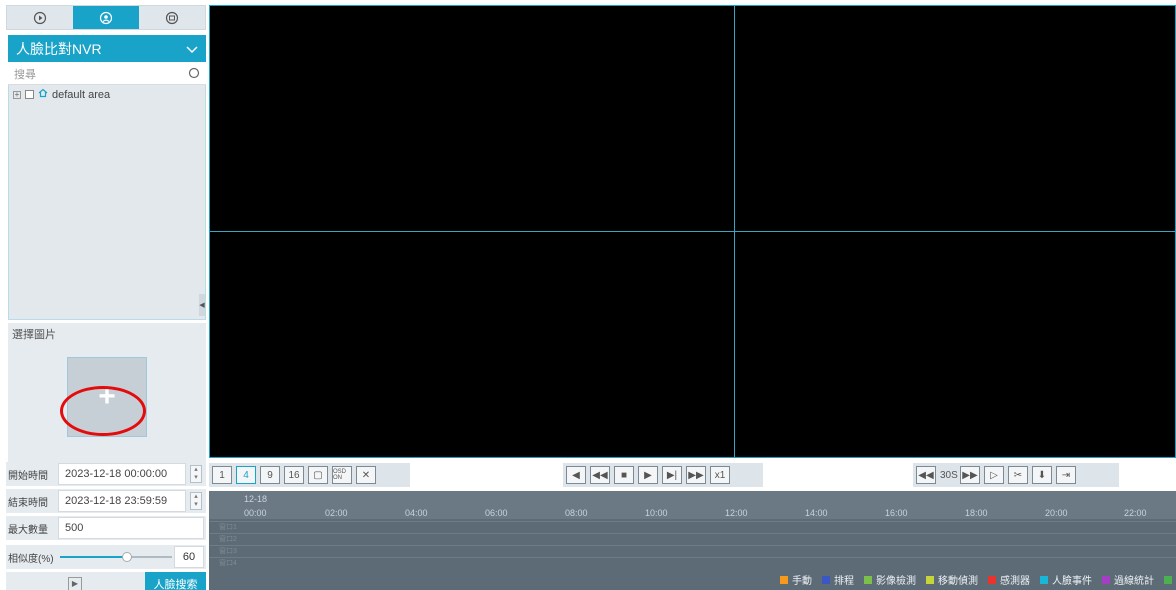 This screenshot has width=1176, height=590. Describe the element at coordinates (416, 513) in the screenshot. I see `timeline-tick: 04:00` at that location.